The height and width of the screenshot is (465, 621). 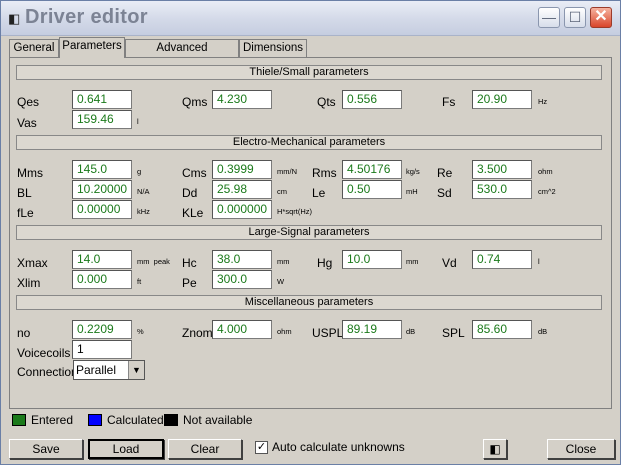 What do you see at coordinates (543, 331) in the screenshot?
I see `unit-spl: dB` at bounding box center [543, 331].